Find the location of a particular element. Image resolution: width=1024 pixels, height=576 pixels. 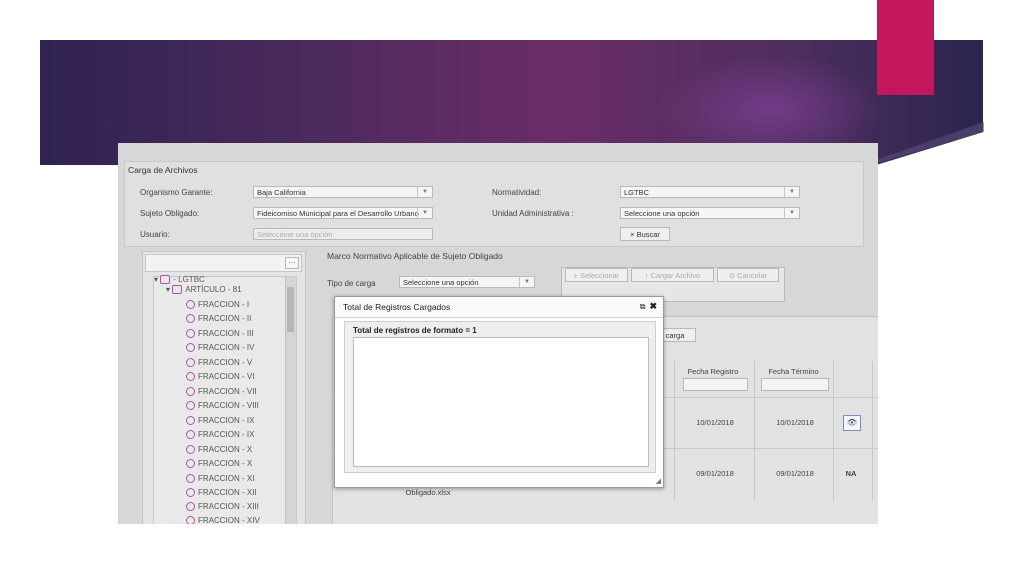

modal-body: Total de registros de formato = 1 is located at coordinates (500, 397).